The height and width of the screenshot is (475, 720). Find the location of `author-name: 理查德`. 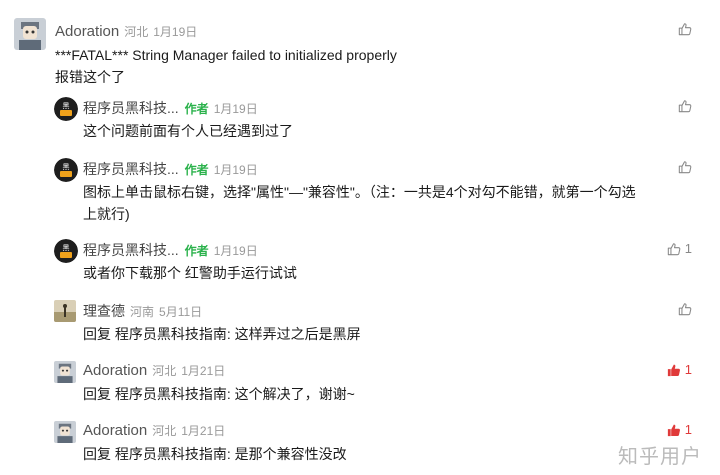

author-name: 理查德 is located at coordinates (104, 311).